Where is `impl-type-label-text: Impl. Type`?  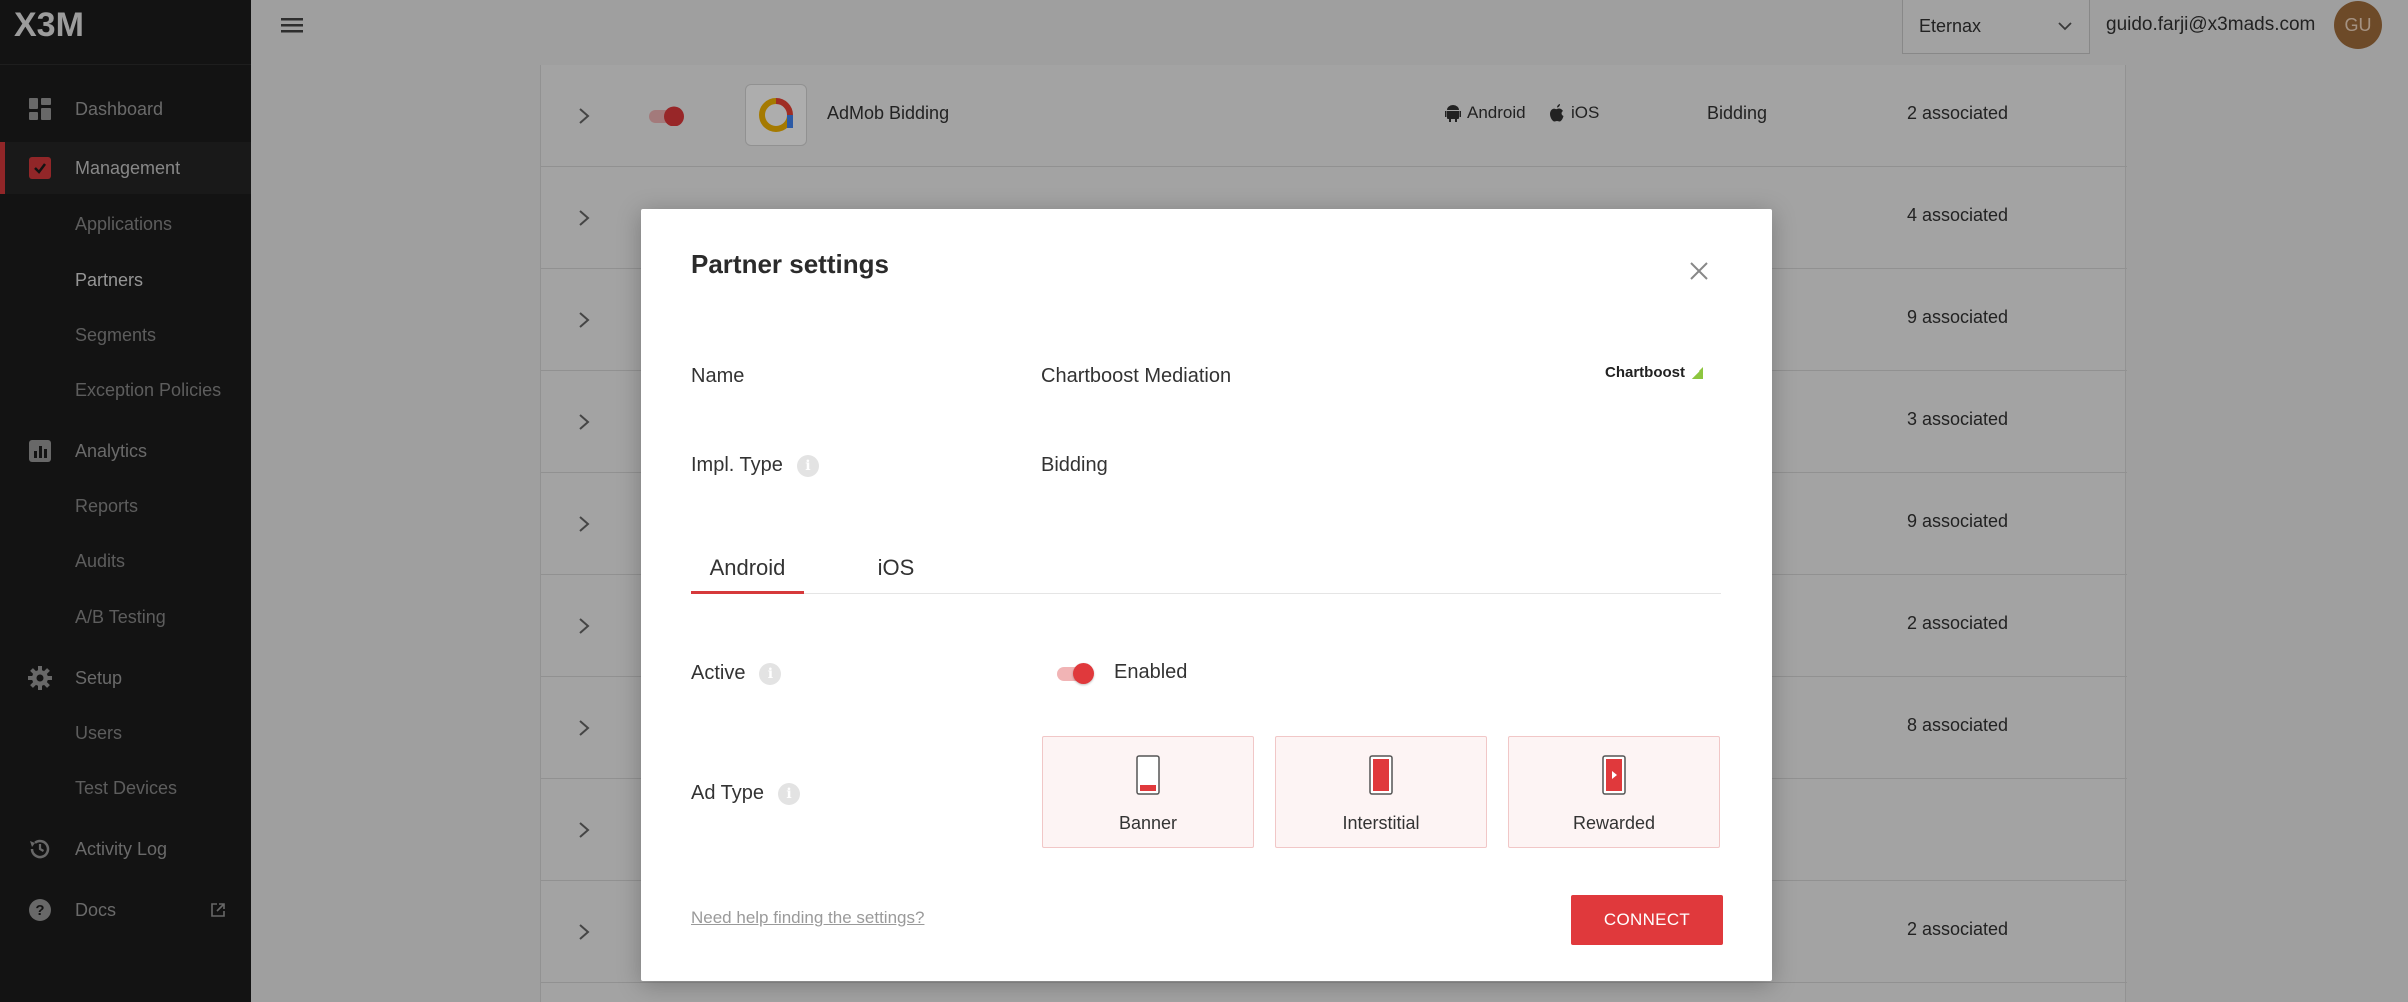
impl-type-label-text: Impl. Type is located at coordinates (737, 465).